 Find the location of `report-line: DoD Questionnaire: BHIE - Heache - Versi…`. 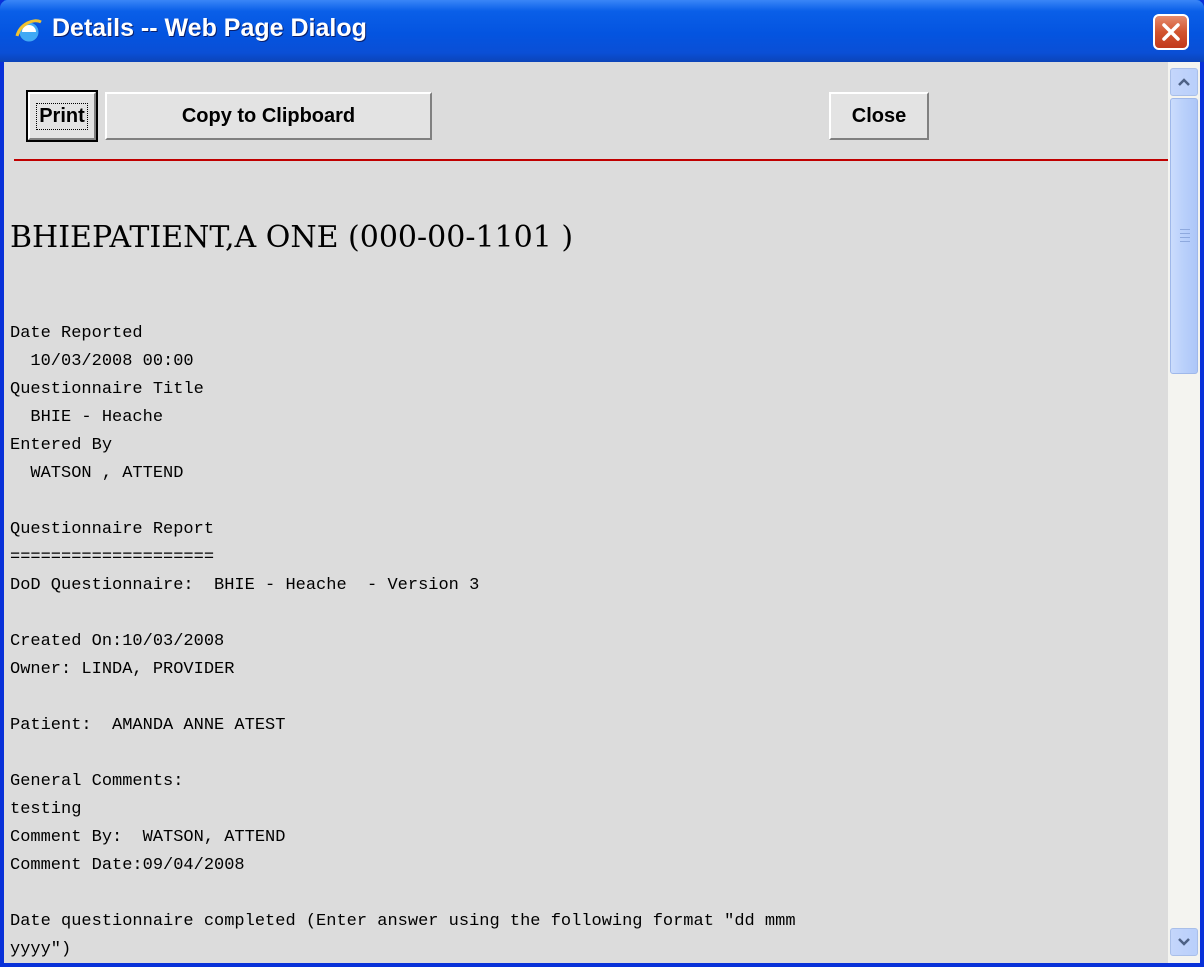

report-line: DoD Questionnaire: BHIE - Heache - Versi… is located at coordinates (245, 585).